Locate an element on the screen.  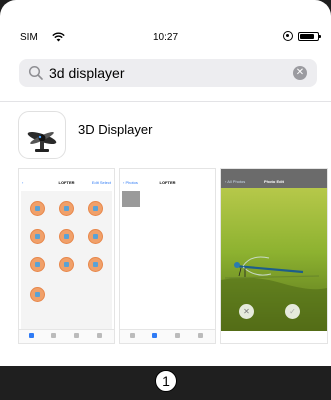
mini-grid is located at coordinates (66, 260).